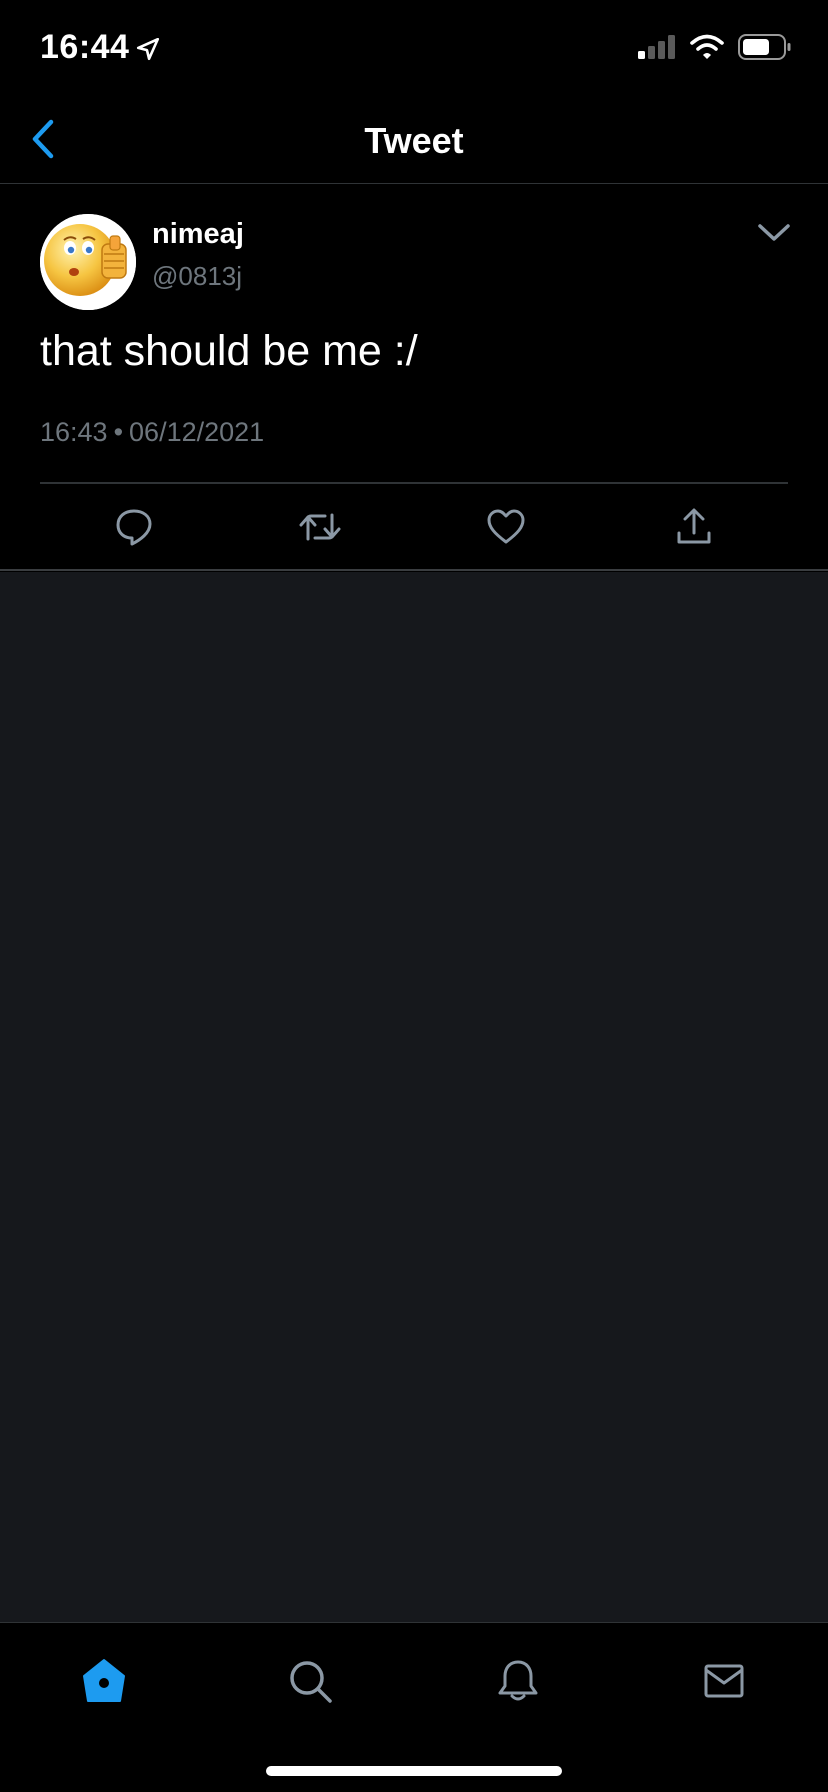 The width and height of the screenshot is (828, 1792). Describe the element at coordinates (765, 49) in the screenshot. I see `battery-icon` at that location.